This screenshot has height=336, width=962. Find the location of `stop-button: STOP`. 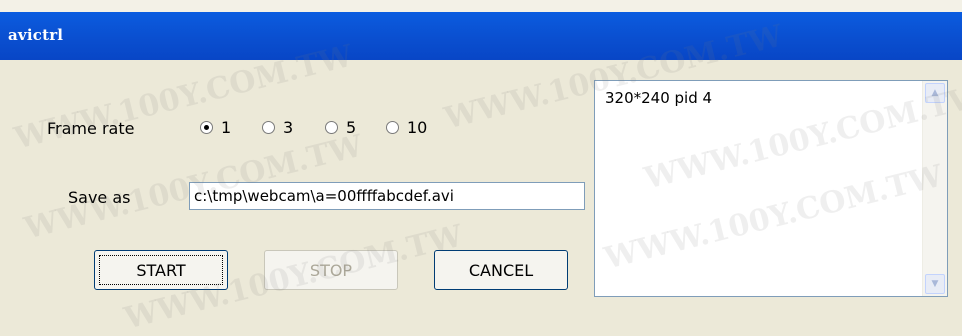

stop-button: STOP is located at coordinates (331, 270).